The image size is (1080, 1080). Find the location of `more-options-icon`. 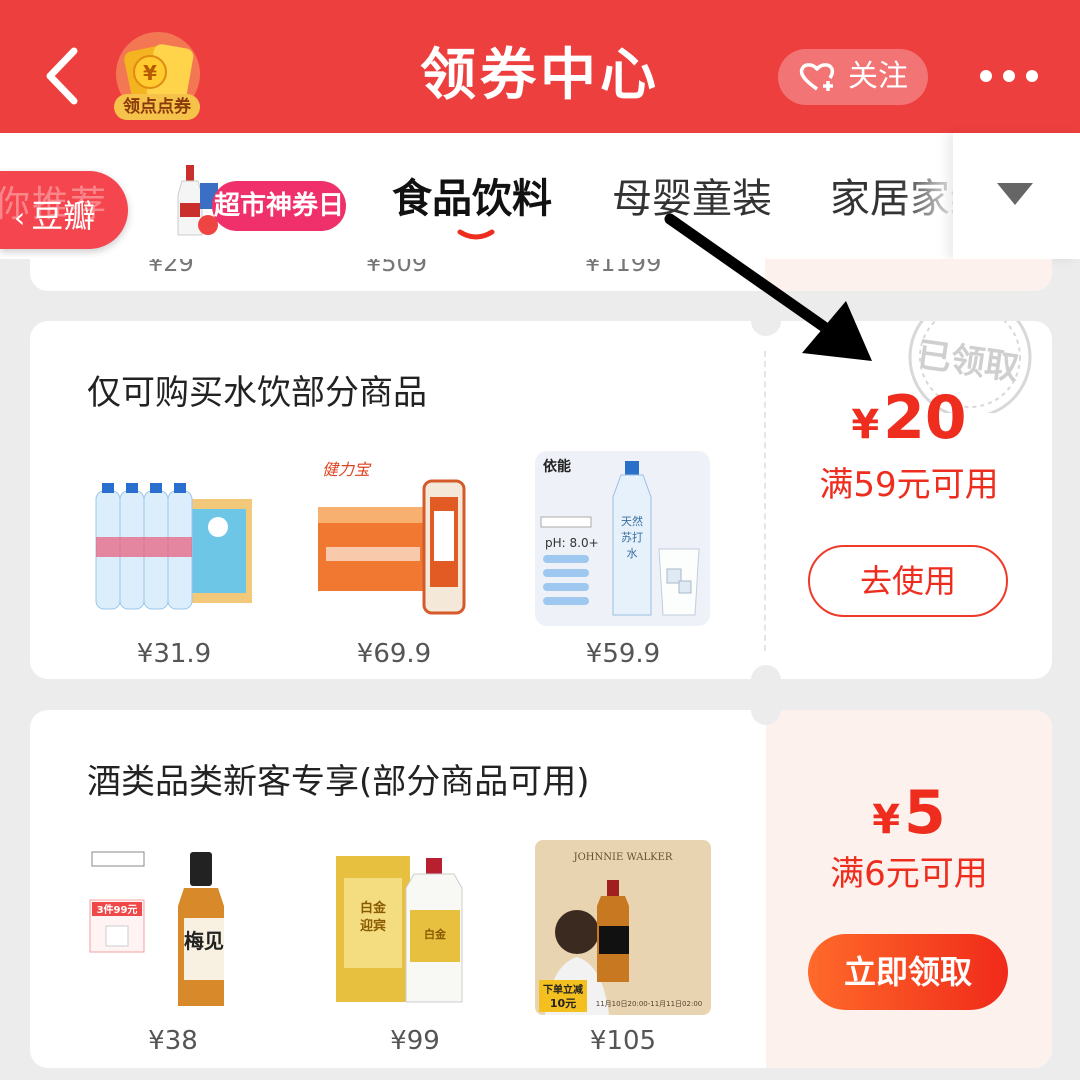

more-options-icon is located at coordinates (1009, 77).